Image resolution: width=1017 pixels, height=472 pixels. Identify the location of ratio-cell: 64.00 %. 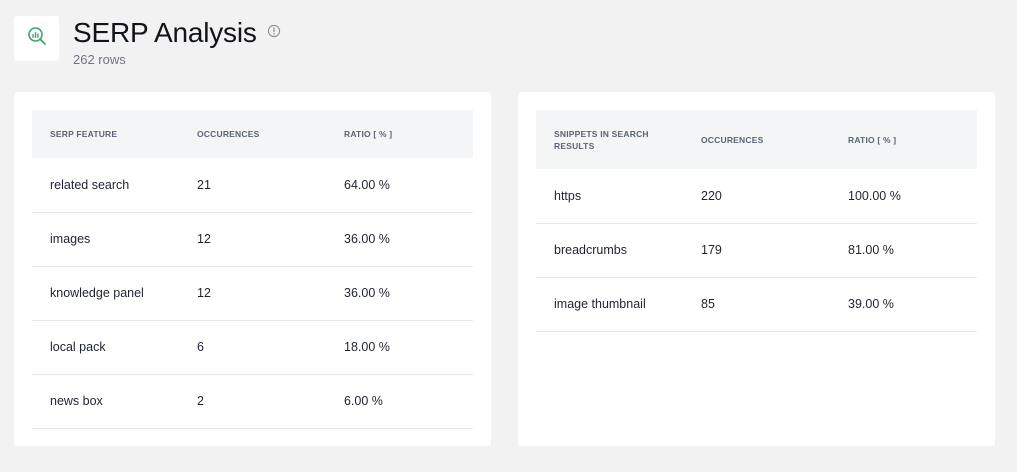
(399, 185).